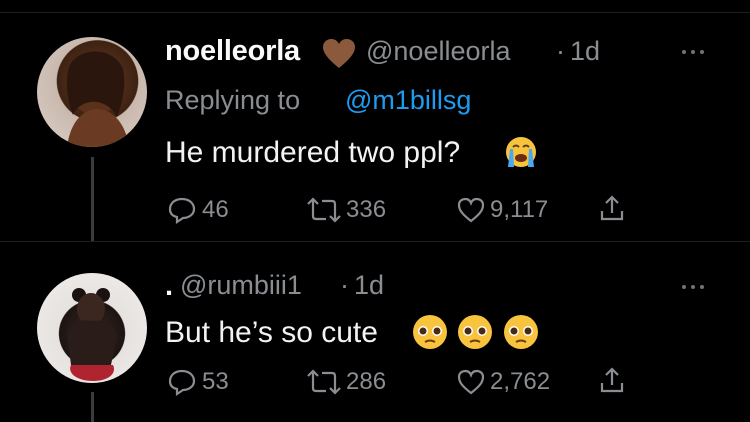 The height and width of the screenshot is (422, 750). I want to click on display-name: noelleorla, so click(232, 51).